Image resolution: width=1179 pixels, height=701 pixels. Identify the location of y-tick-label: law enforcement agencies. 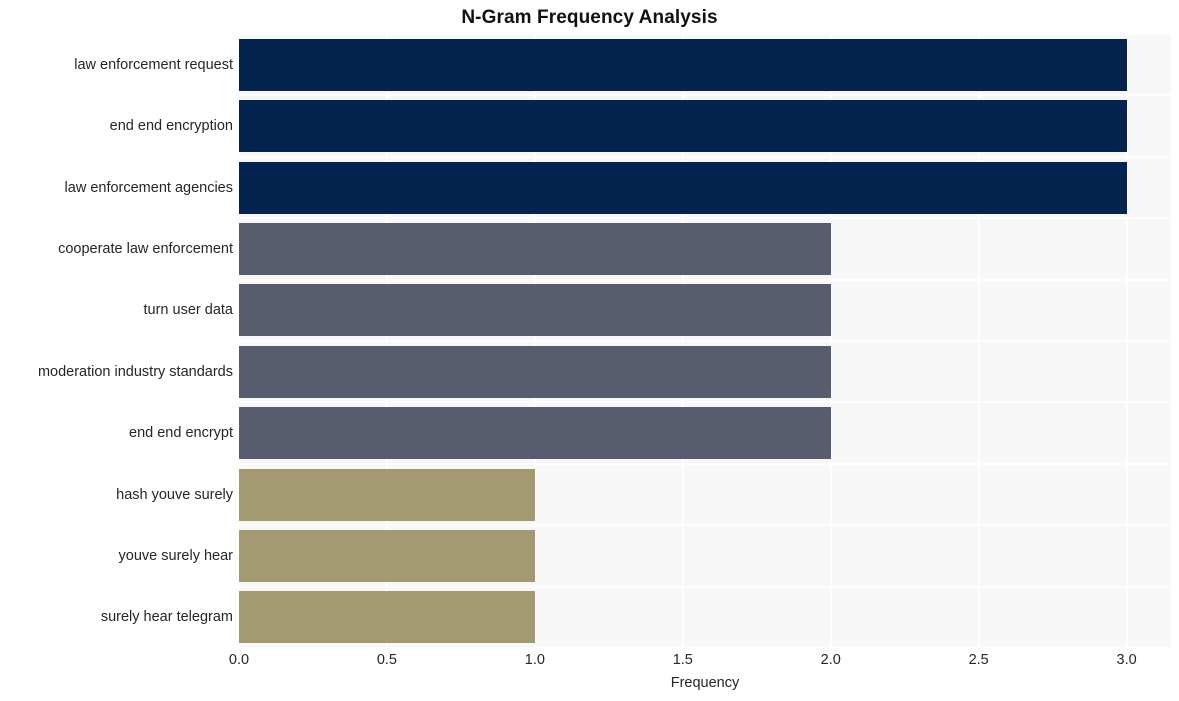
(148, 187).